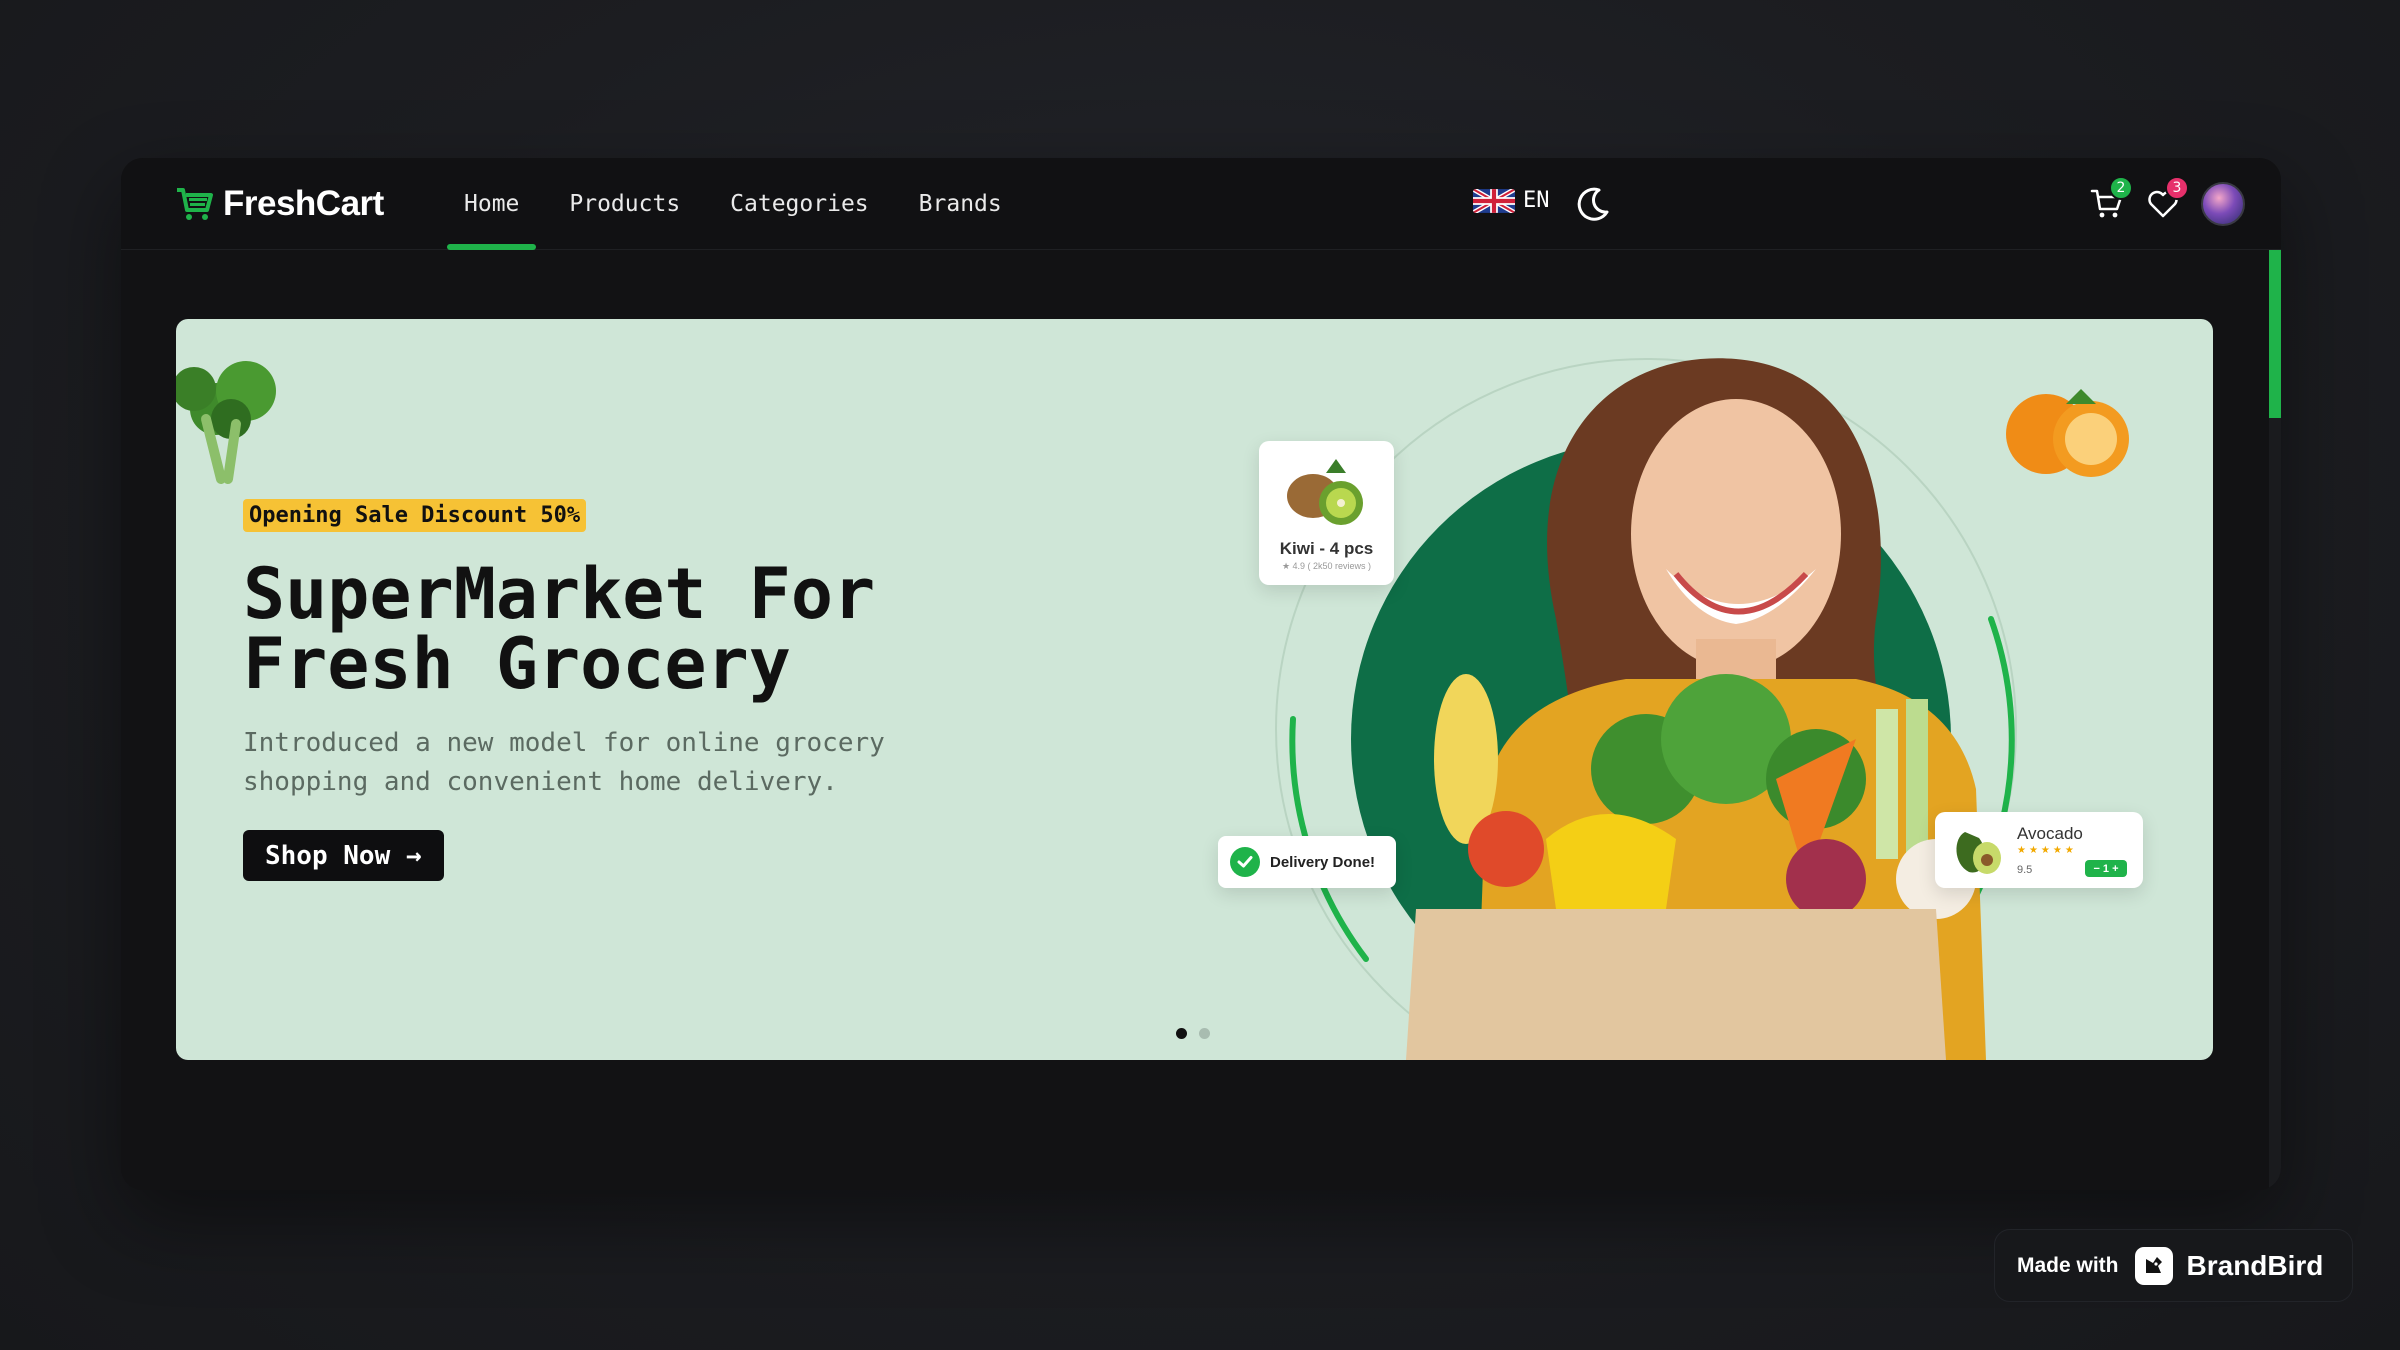  I want to click on nav-item-label: Products, so click(625, 204).